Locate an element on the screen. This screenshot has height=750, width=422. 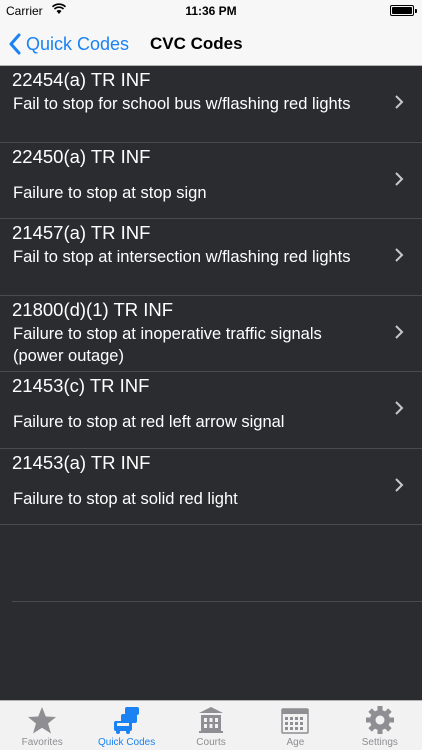
cars-icon is located at coordinates (126, 720).